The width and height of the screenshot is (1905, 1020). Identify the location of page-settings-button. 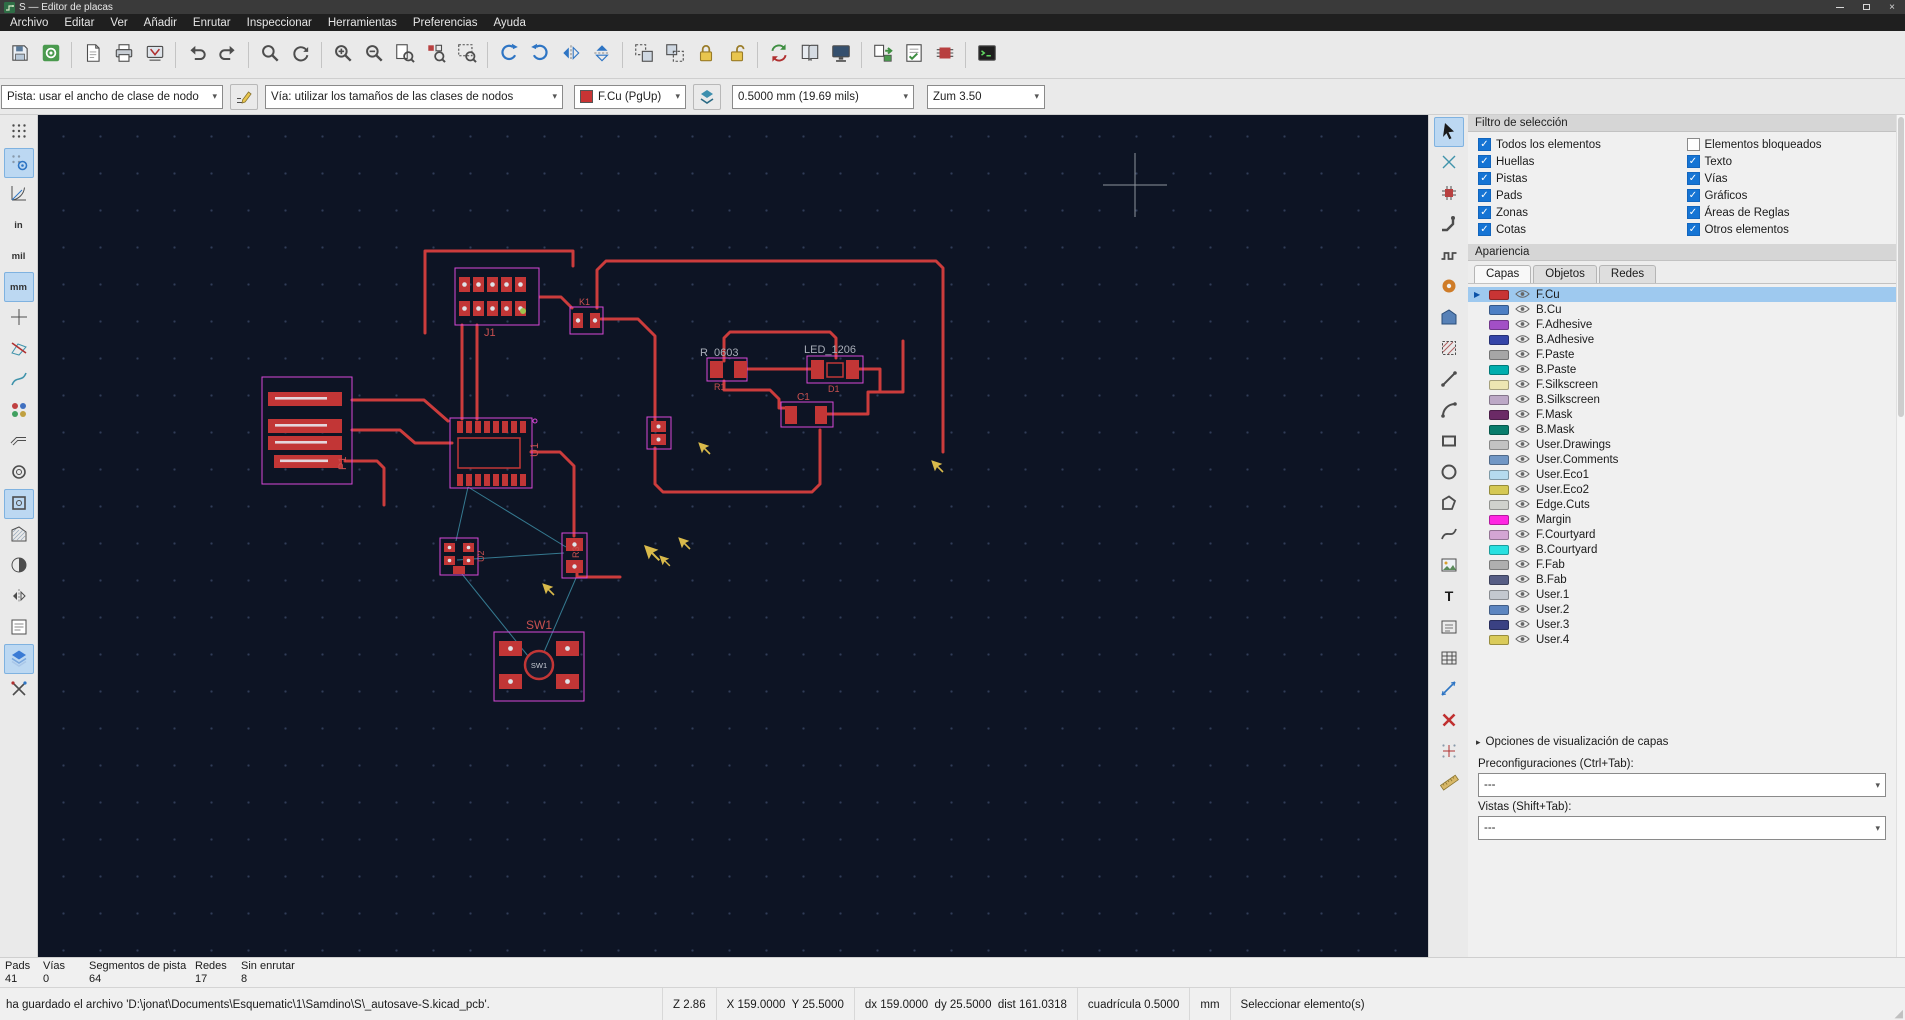
(92, 54).